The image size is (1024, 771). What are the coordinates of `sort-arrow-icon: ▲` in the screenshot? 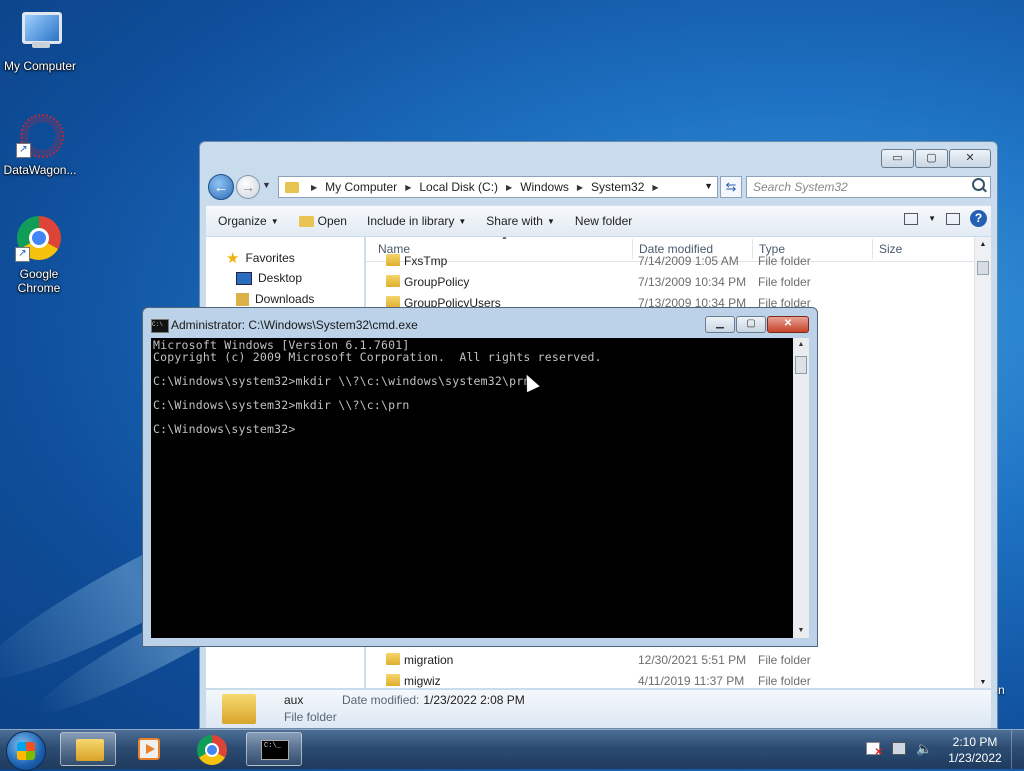 It's located at (504, 239).